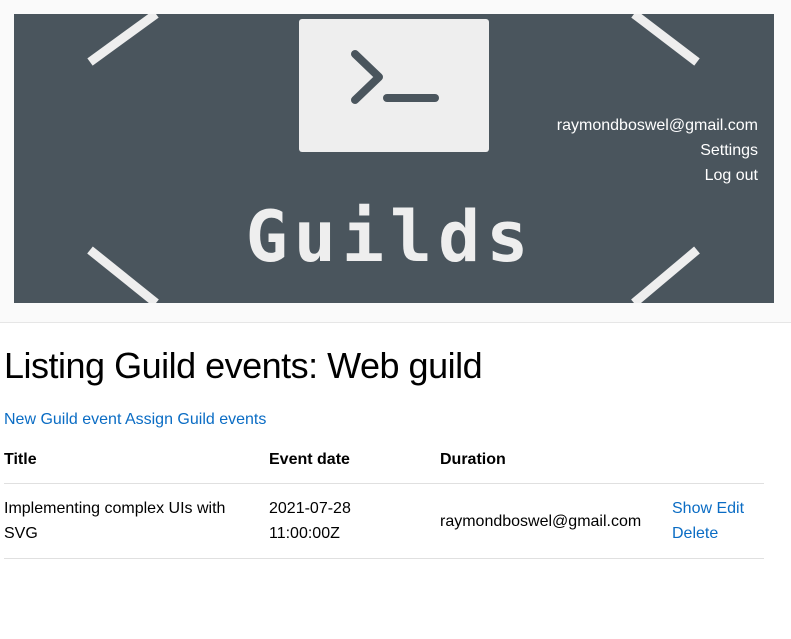 The image size is (791, 639). What do you see at coordinates (695, 533) in the screenshot?
I see `delete-link: Delete` at bounding box center [695, 533].